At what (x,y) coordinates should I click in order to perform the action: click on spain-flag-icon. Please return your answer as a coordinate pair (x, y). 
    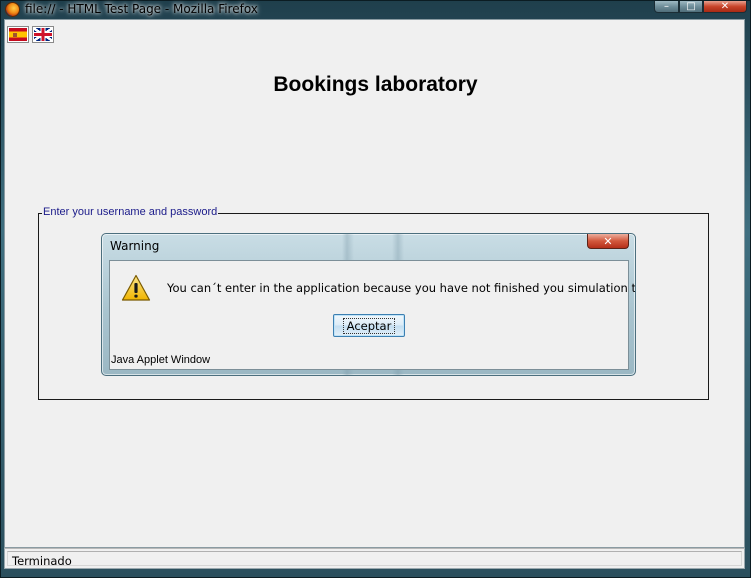
    Looking at the image, I should click on (18, 34).